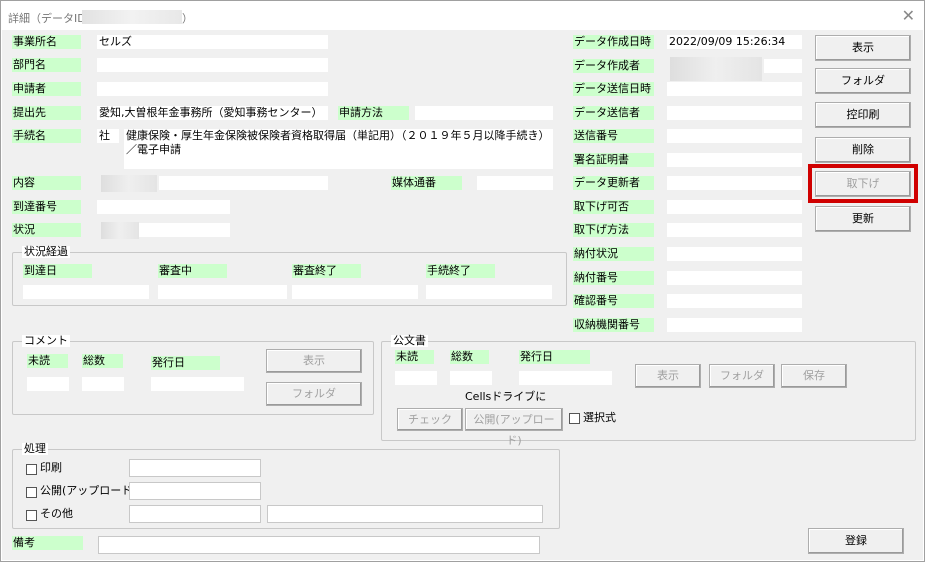 The image size is (925, 562). I want to click on kobunsho-total-field, so click(471, 378).